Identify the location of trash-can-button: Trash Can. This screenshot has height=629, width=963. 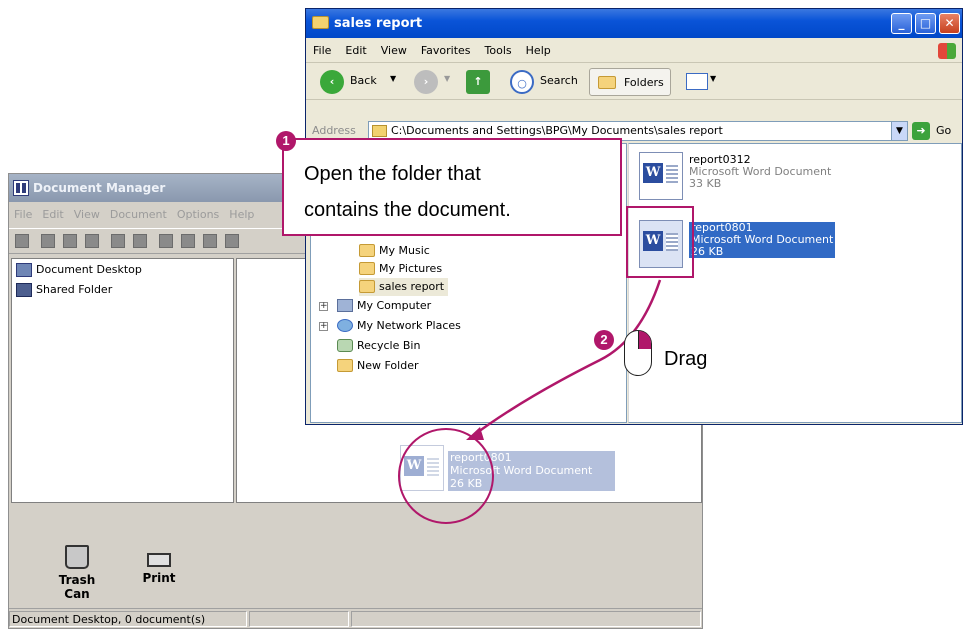
(77, 573).